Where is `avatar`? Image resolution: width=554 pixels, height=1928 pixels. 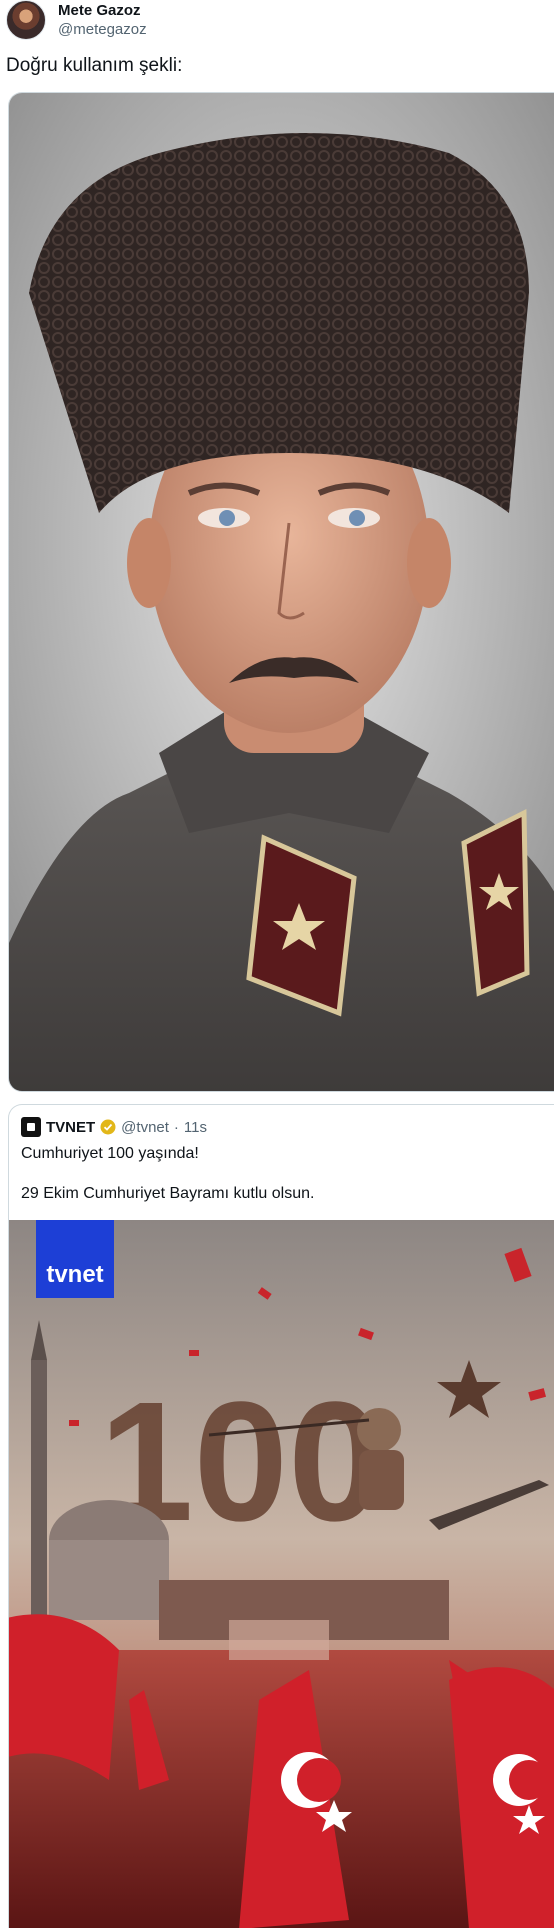
avatar is located at coordinates (26, 20).